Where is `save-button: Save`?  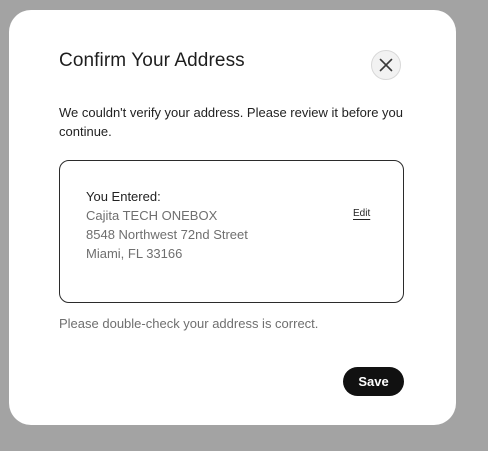 save-button: Save is located at coordinates (373, 381).